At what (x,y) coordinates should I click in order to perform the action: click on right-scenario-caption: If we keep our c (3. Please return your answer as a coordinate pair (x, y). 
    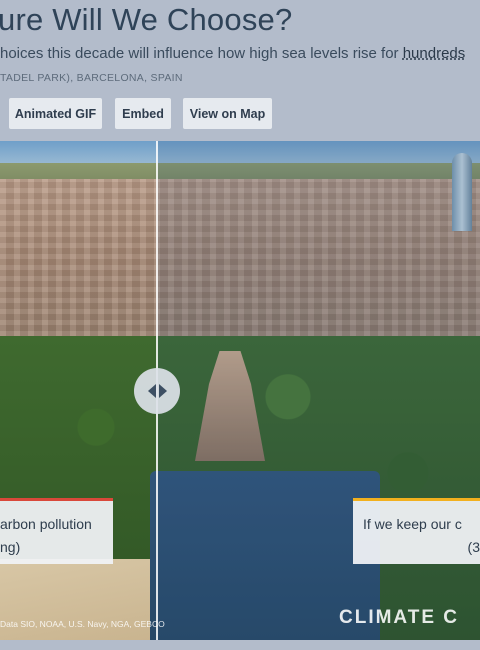
    Looking at the image, I should click on (416, 531).